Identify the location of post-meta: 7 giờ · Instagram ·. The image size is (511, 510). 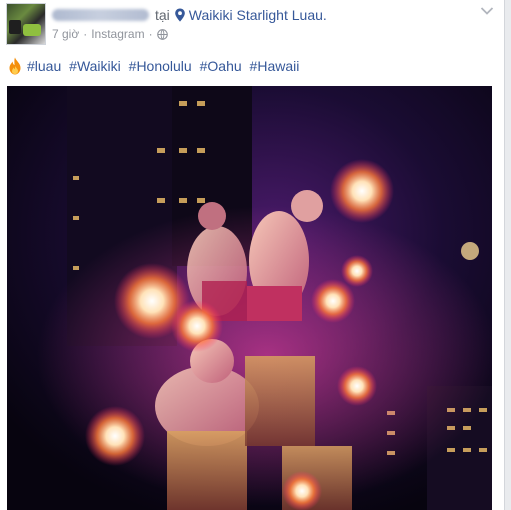
(110, 34).